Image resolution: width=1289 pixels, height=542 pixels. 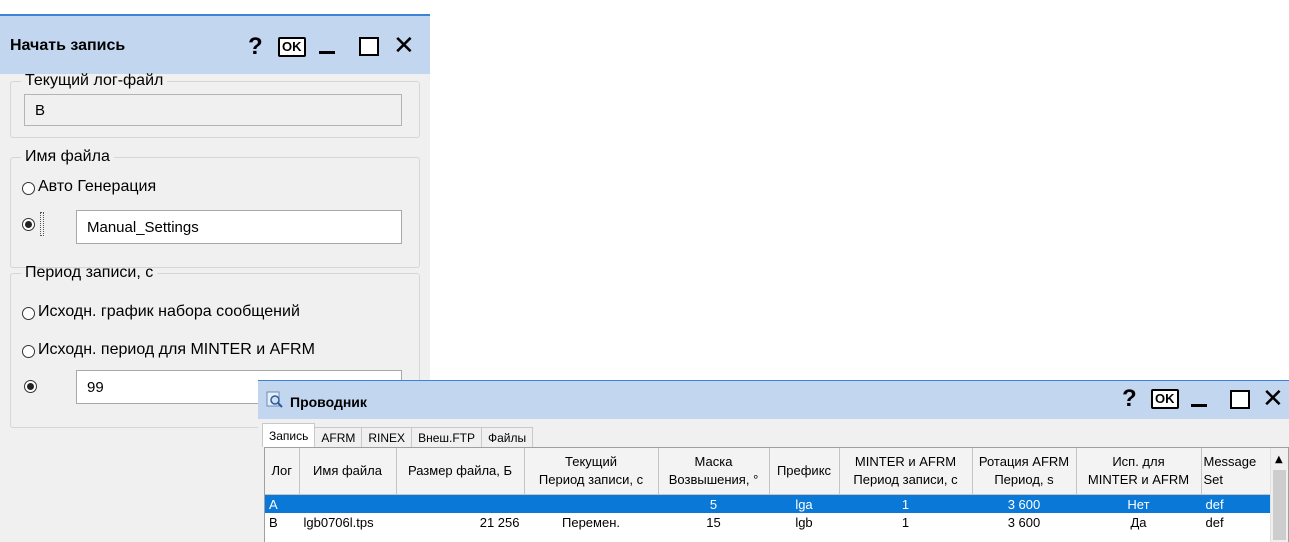 What do you see at coordinates (1237, 471) in the screenshot?
I see `column-header: Message Set` at bounding box center [1237, 471].